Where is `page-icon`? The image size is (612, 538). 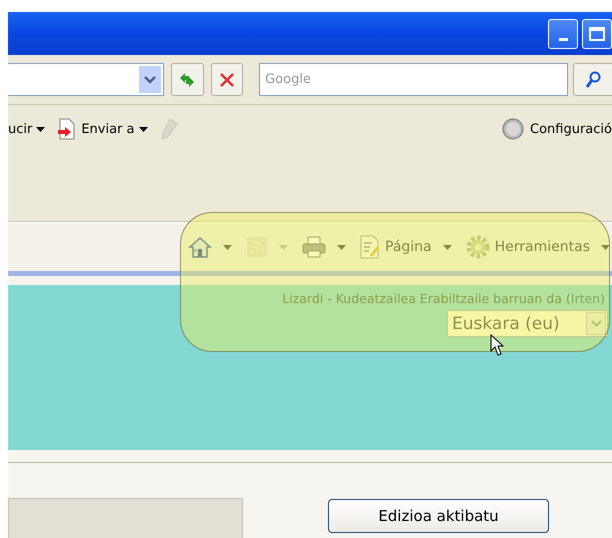
page-icon is located at coordinates (370, 247).